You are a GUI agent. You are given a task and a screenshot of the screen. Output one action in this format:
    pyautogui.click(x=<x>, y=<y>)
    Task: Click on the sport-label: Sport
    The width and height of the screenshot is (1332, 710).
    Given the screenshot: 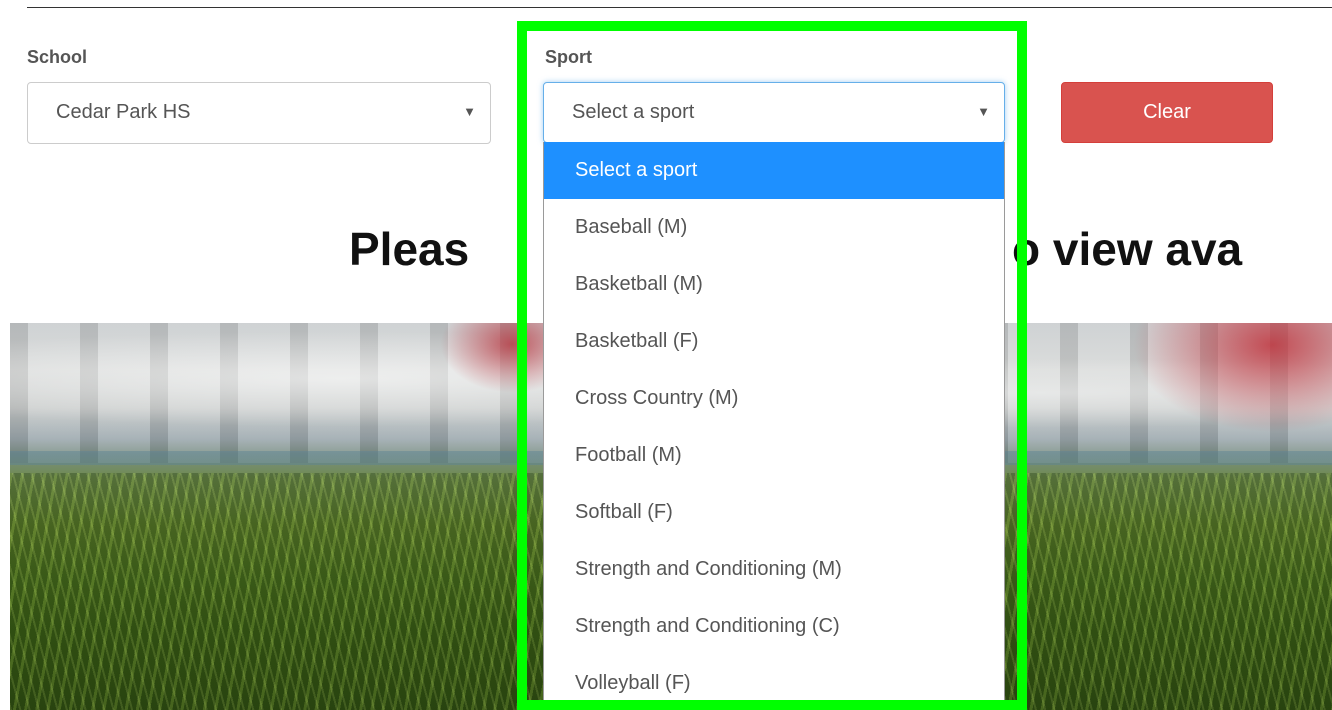 What is the action you would take?
    pyautogui.click(x=568, y=57)
    